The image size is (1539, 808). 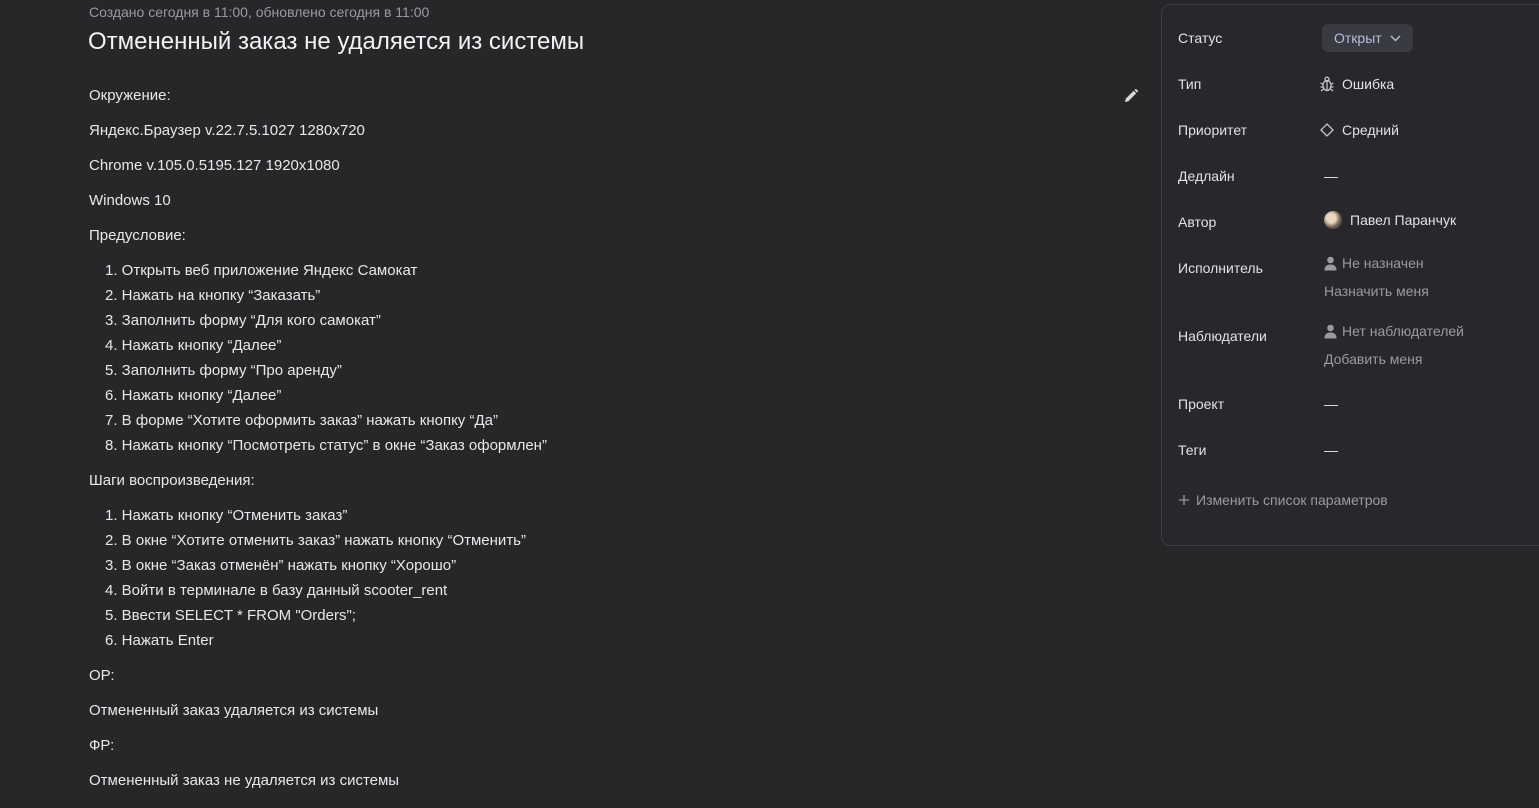 I want to click on type-label: Тип, so click(x=1190, y=84).